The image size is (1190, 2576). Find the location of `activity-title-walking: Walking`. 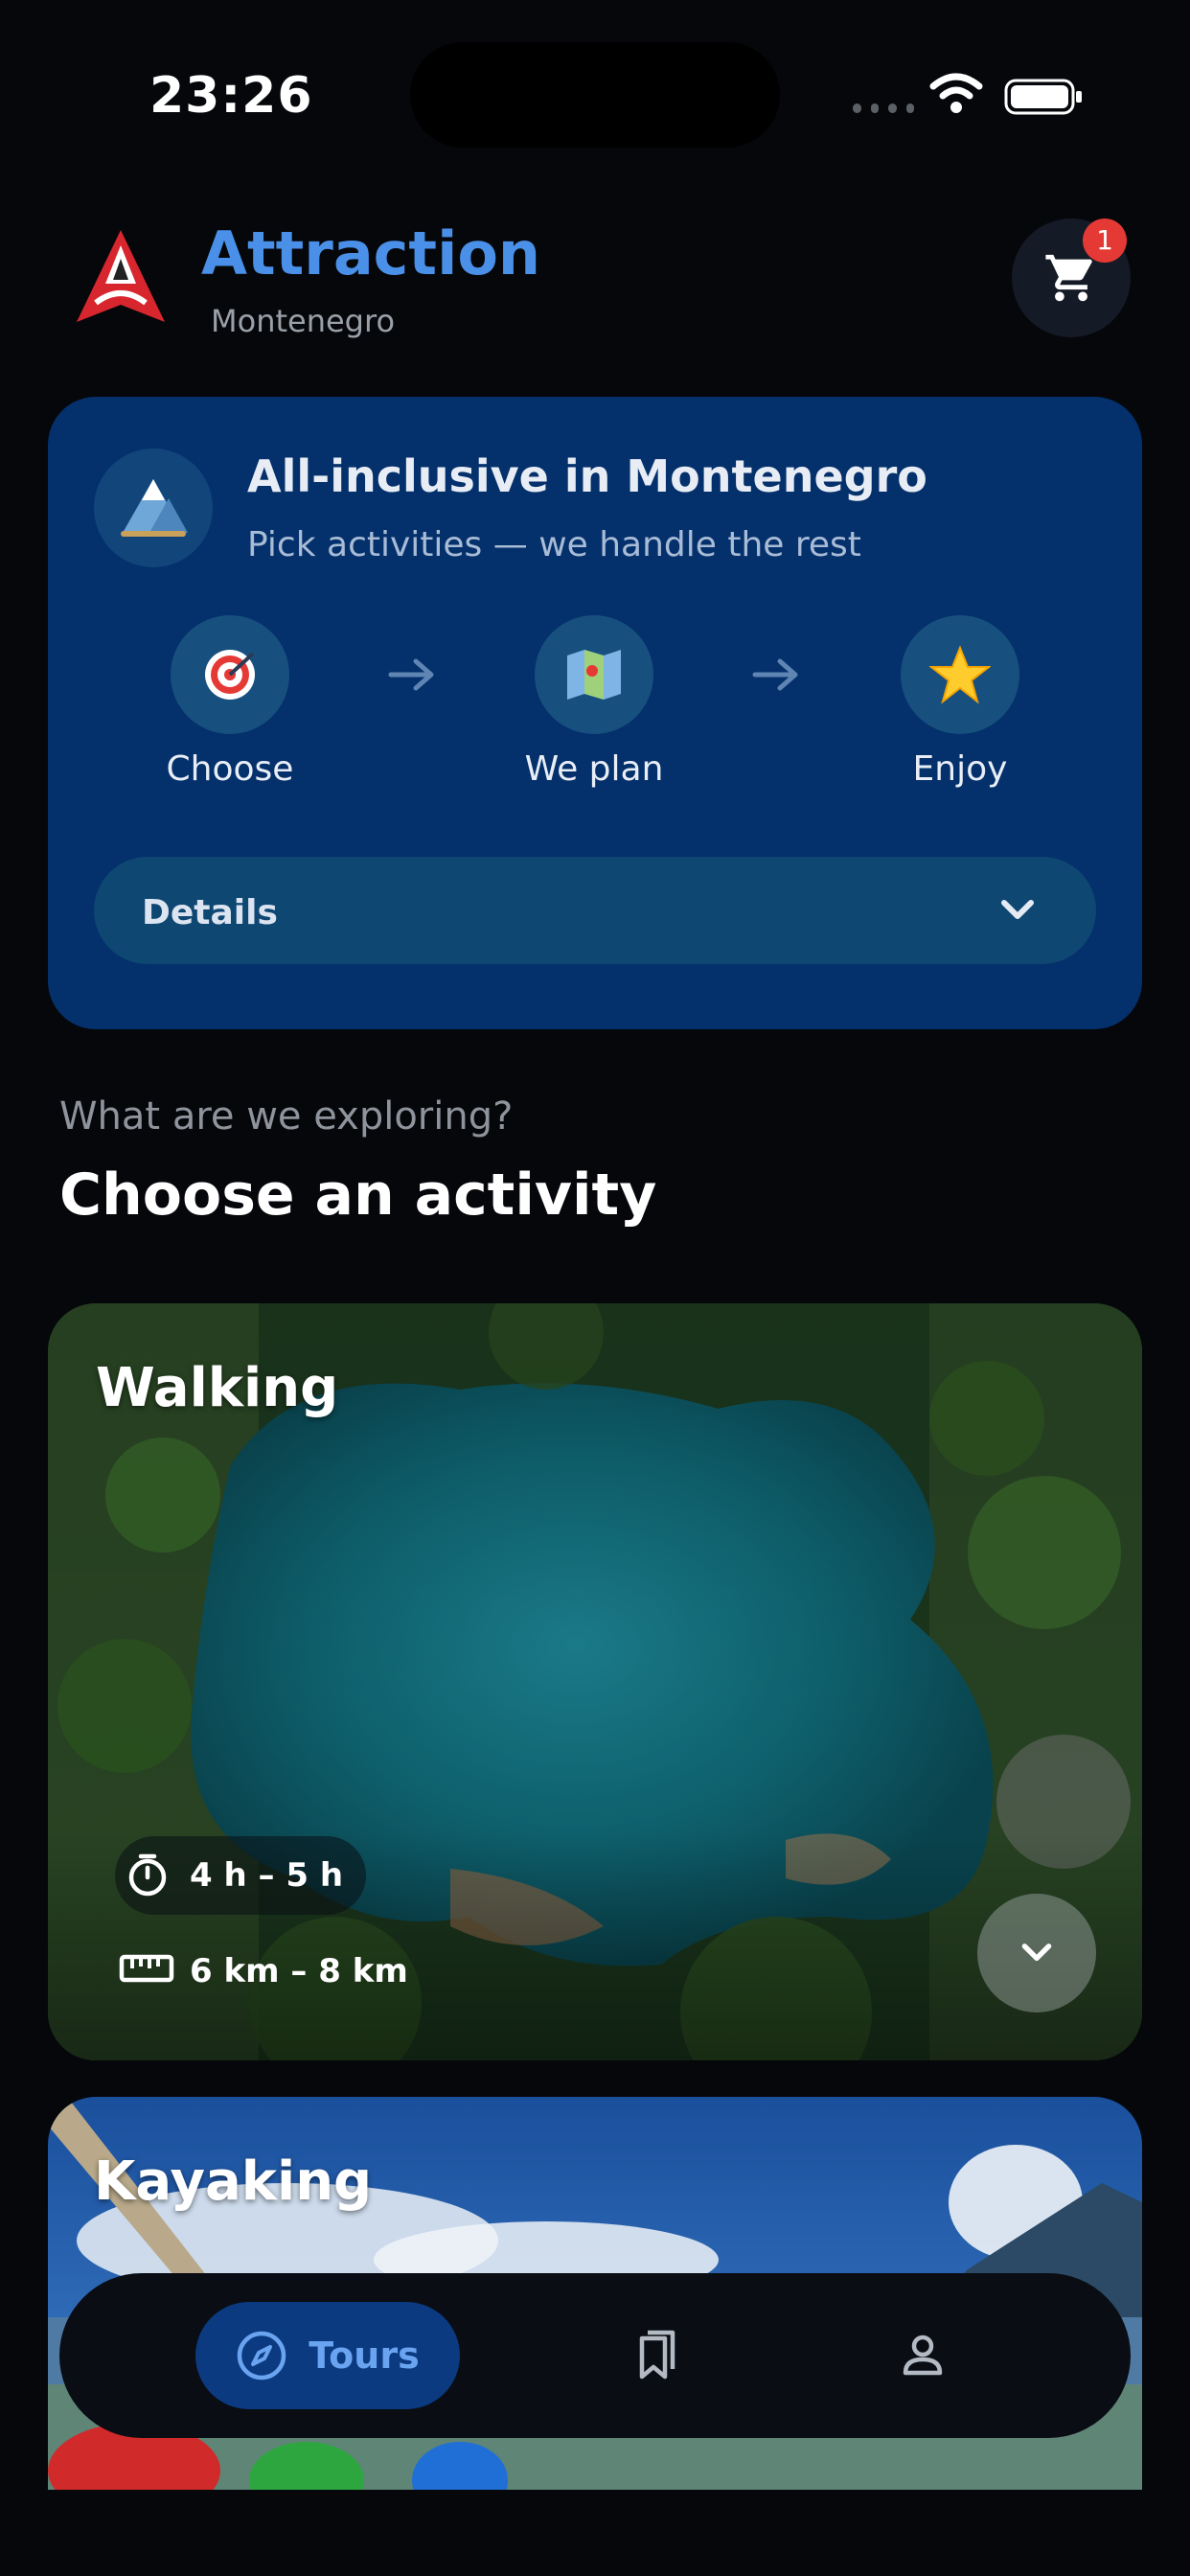

activity-title-walking: Walking is located at coordinates (218, 1388).